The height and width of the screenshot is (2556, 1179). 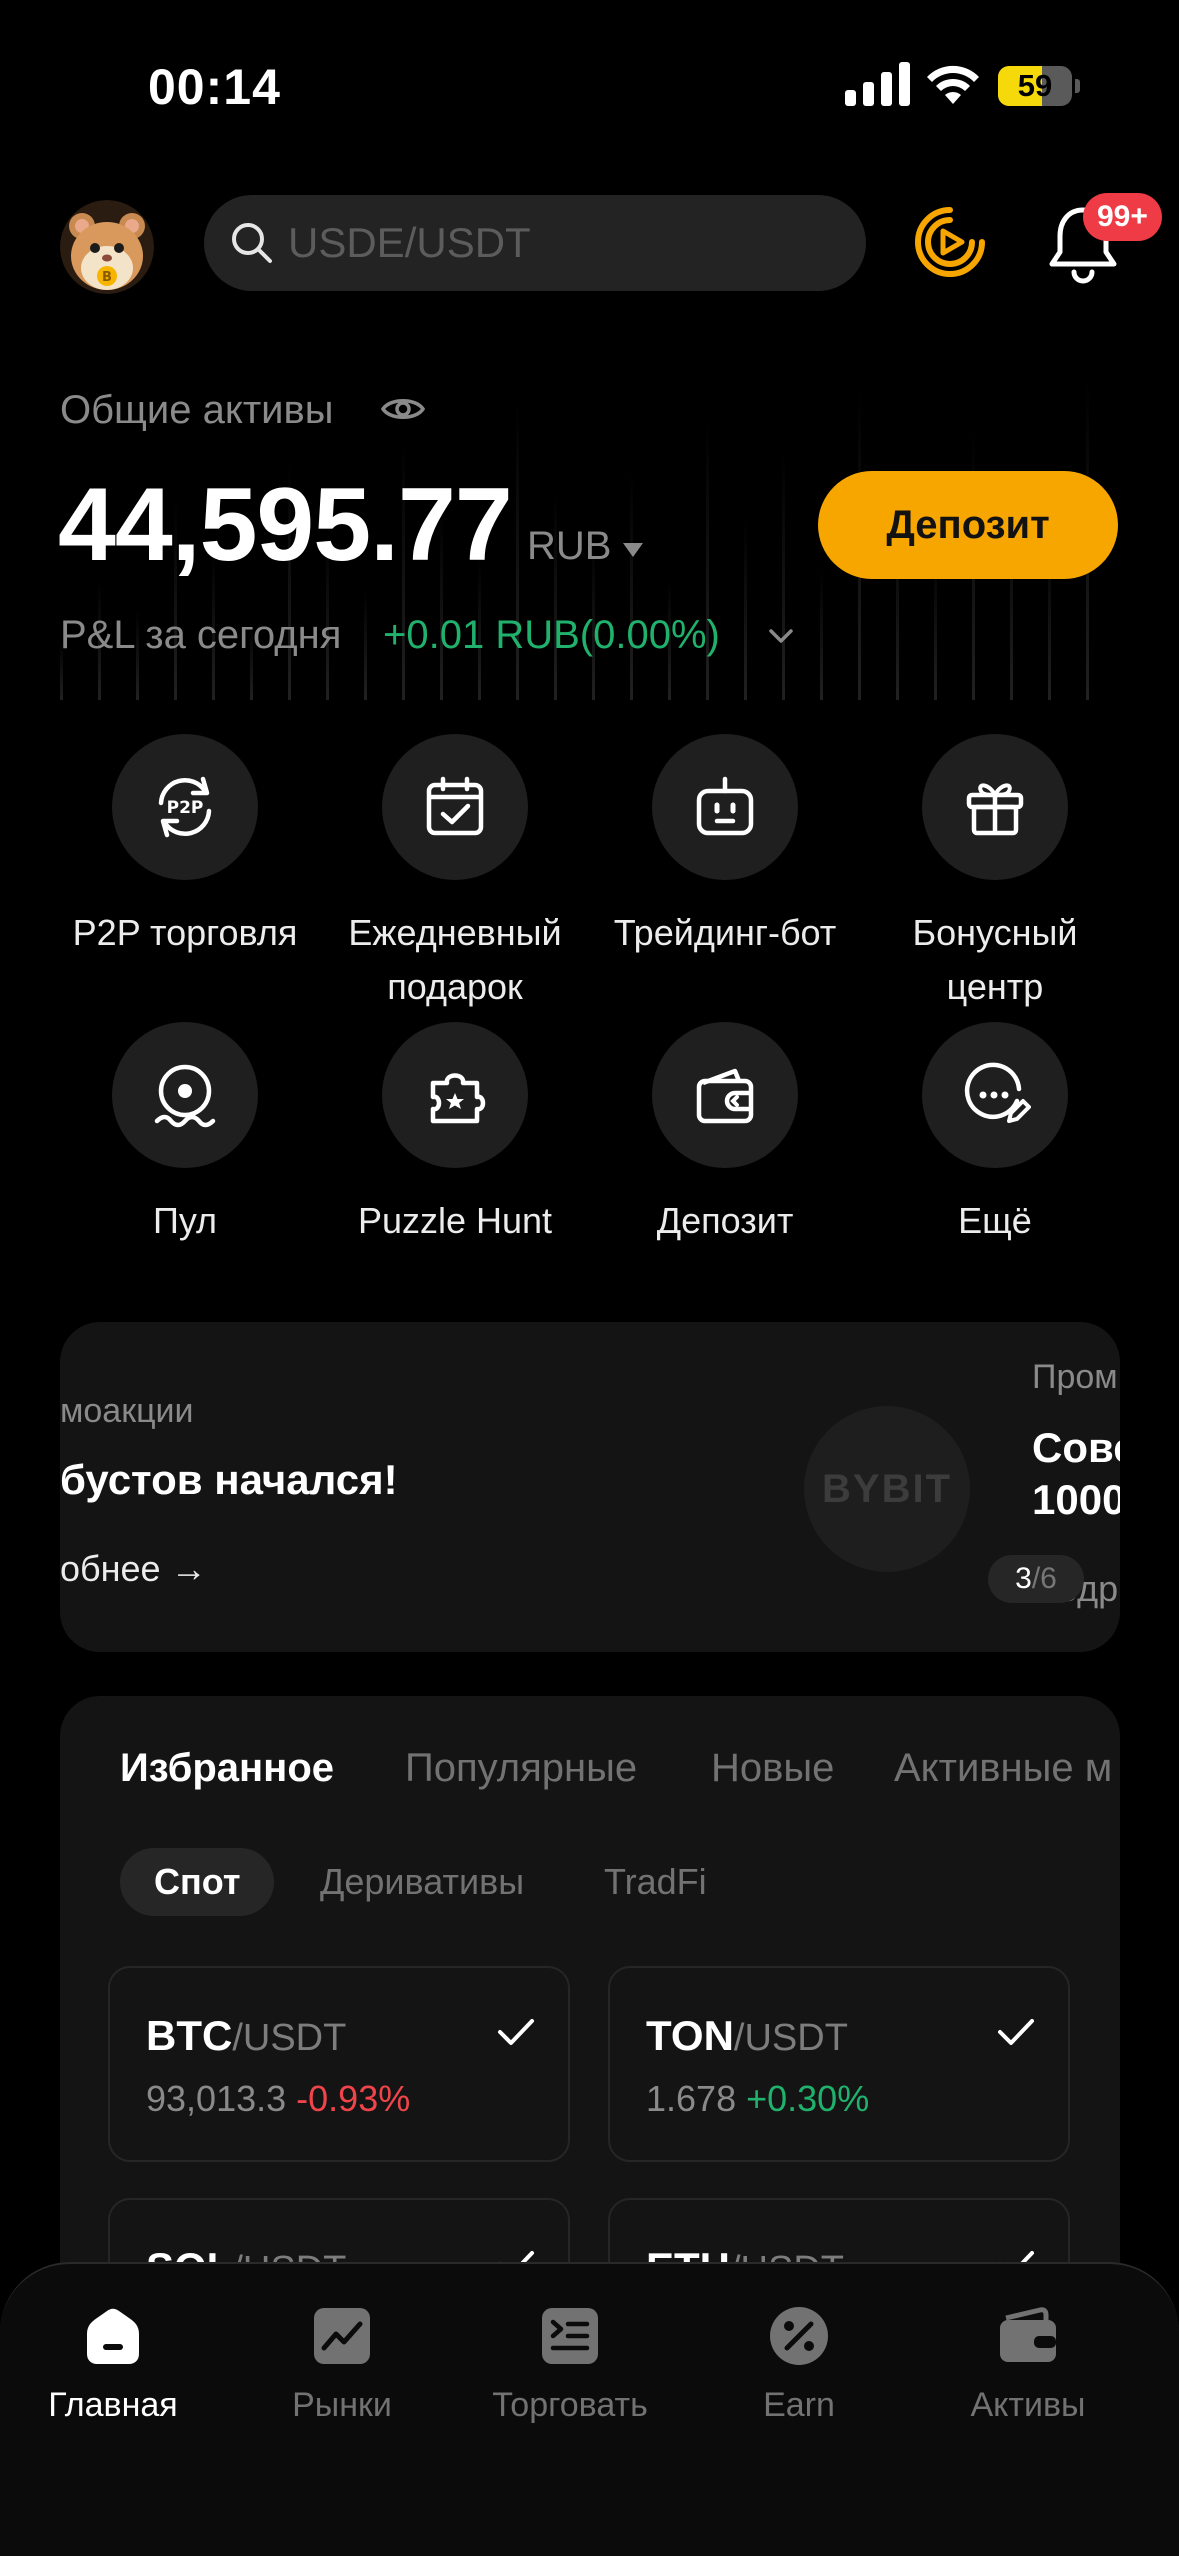 I want to click on percent-icon, so click(x=799, y=2336).